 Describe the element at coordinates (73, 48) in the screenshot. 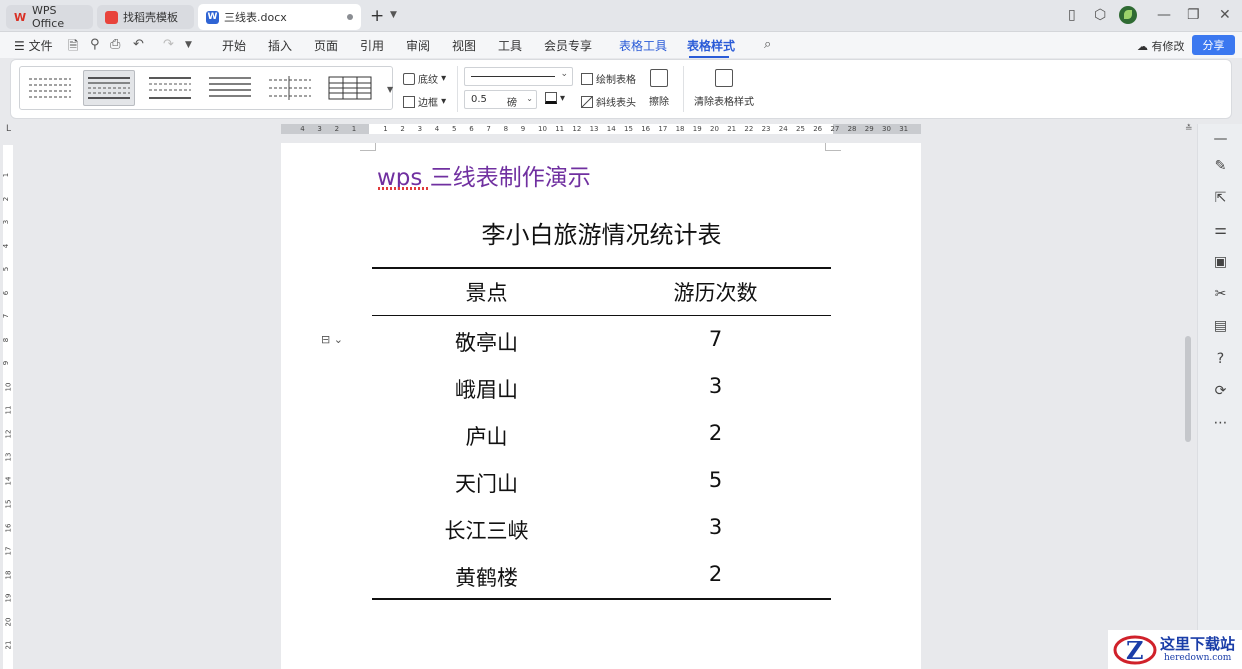

I see `save-icon: 🗎` at that location.